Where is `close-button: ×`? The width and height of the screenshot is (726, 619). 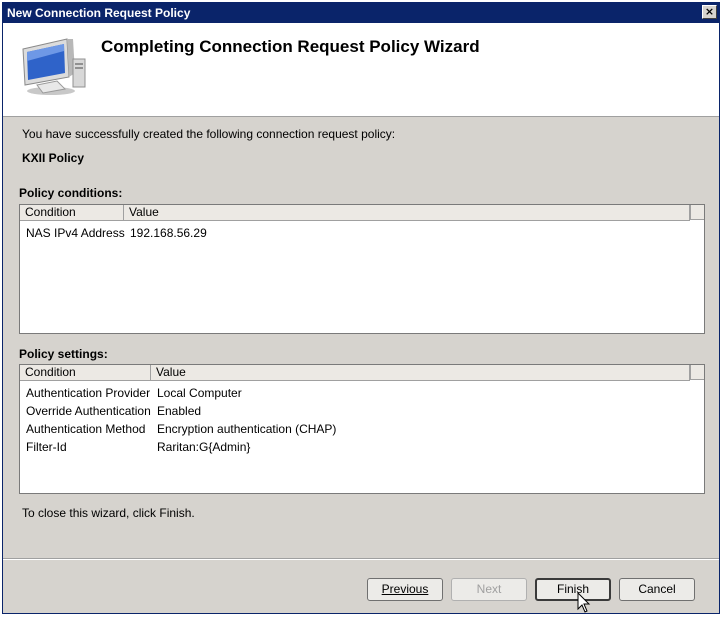
close-button: × is located at coordinates (709, 12).